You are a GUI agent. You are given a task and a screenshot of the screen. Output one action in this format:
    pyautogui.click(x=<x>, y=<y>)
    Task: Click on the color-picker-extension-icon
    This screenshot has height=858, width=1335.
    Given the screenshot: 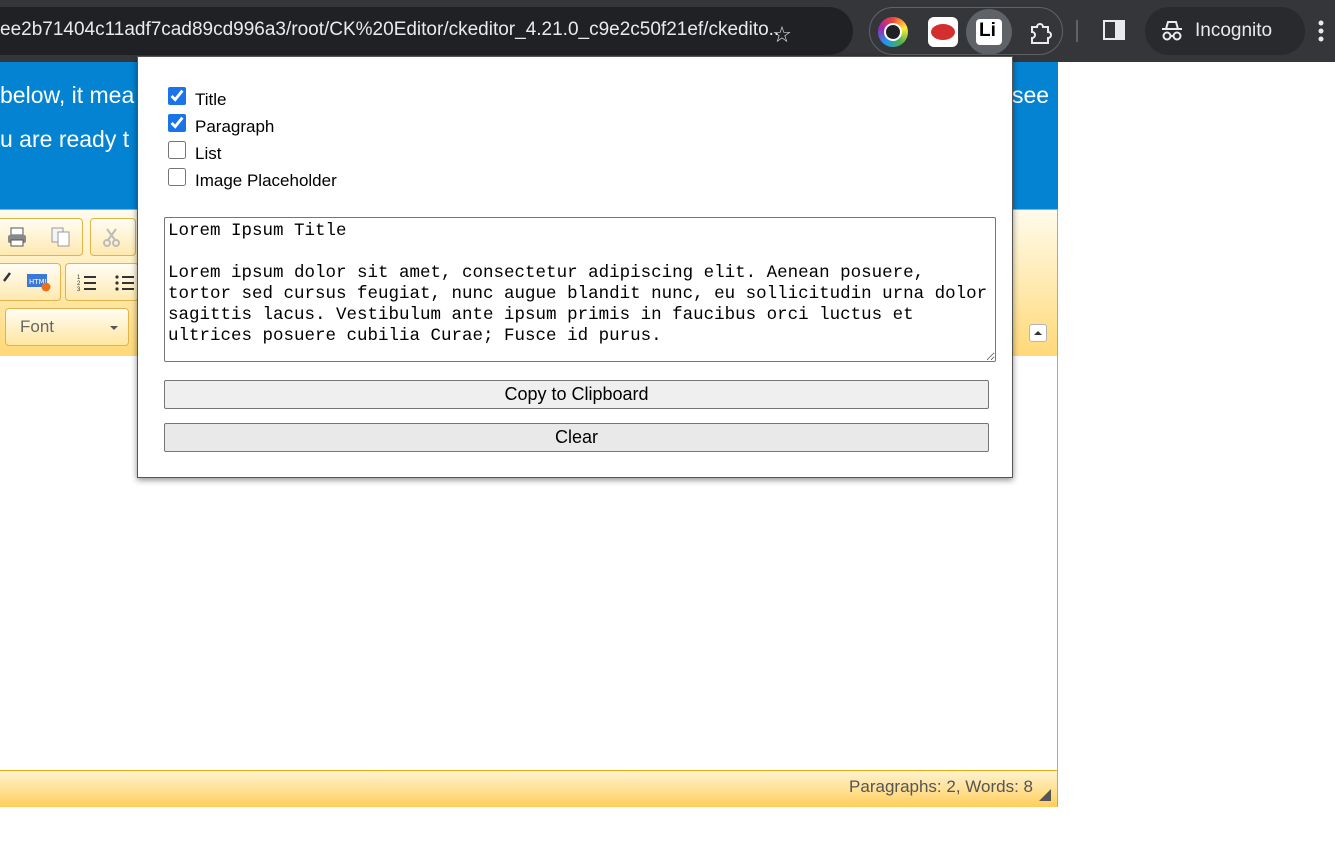 What is the action you would take?
    pyautogui.click(x=893, y=32)
    